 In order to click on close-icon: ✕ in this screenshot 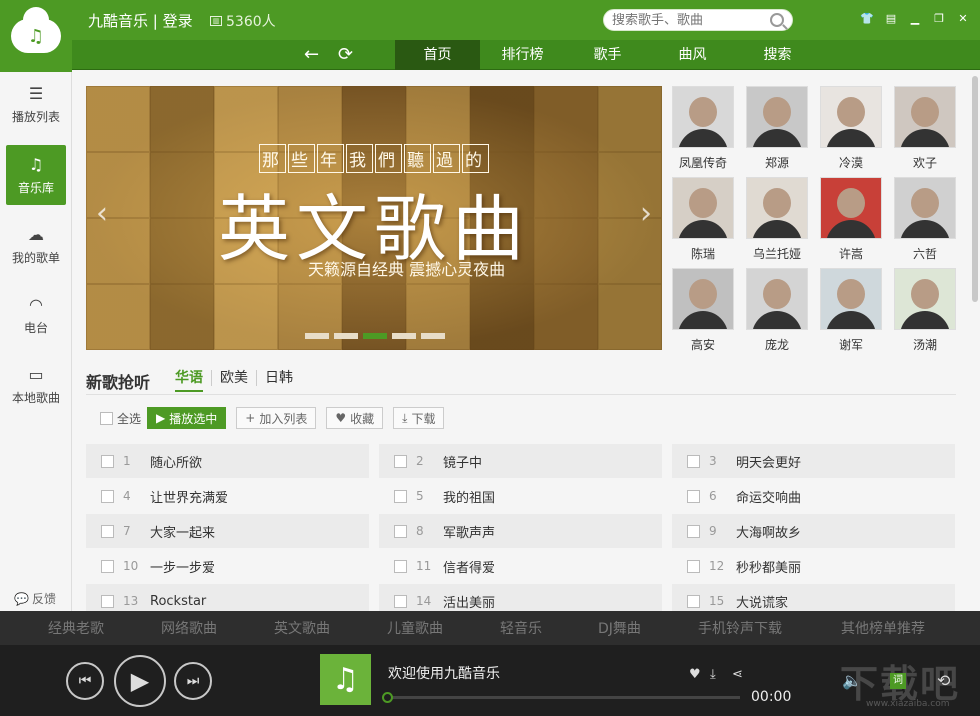, I will do `click(963, 19)`.